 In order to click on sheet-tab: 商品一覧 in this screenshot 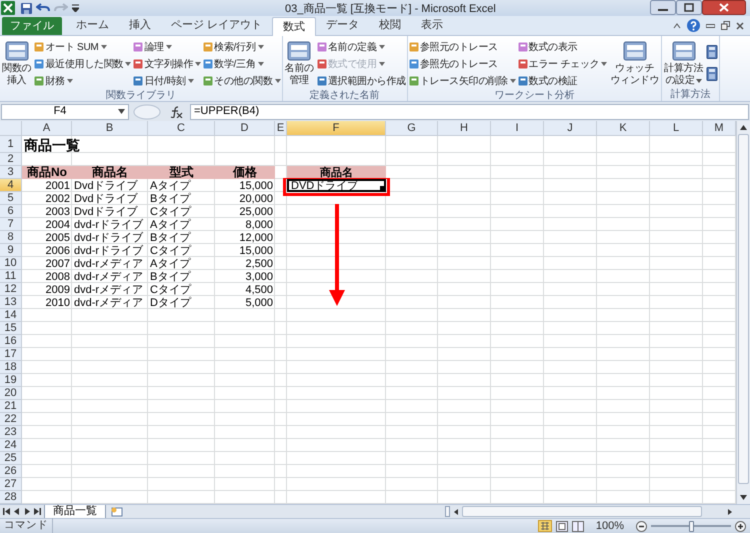, I will do `click(75, 511)`.